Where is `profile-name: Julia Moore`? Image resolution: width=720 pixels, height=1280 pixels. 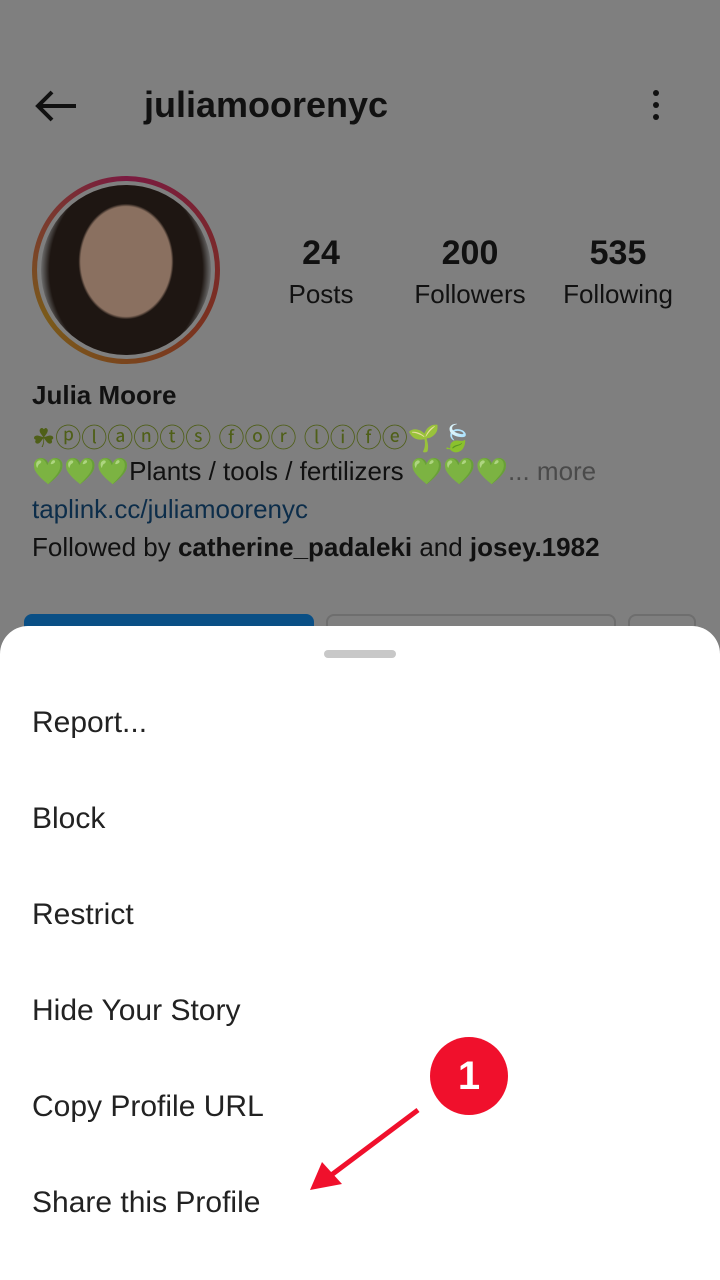 profile-name: Julia Moore is located at coordinates (104, 395).